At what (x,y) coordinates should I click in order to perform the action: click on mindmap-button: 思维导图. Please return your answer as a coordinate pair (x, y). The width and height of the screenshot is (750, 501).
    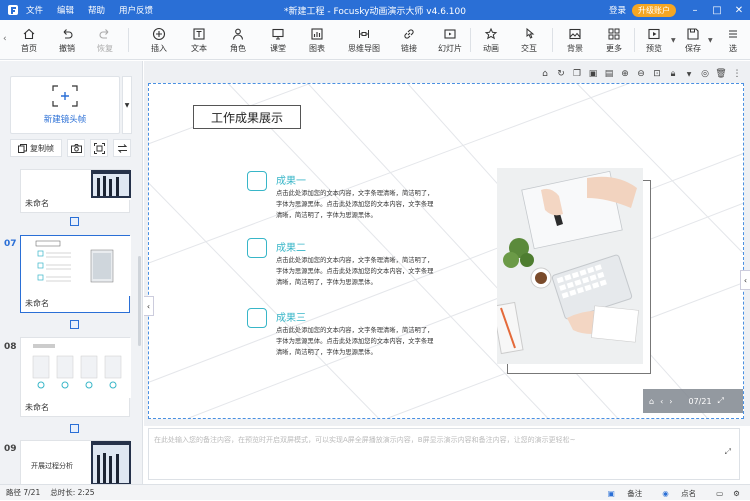
    Looking at the image, I should click on (364, 40).